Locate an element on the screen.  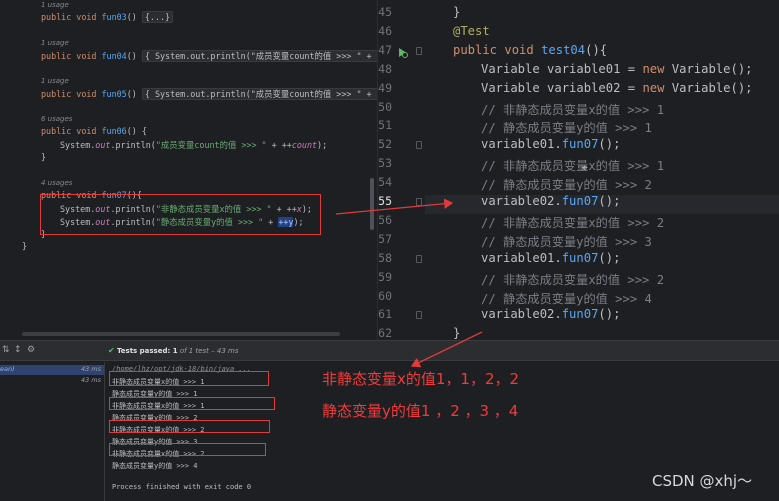
note-y-values: 静态变量y的值1 ，2 ，3 ，4 is located at coordinates (420, 411).